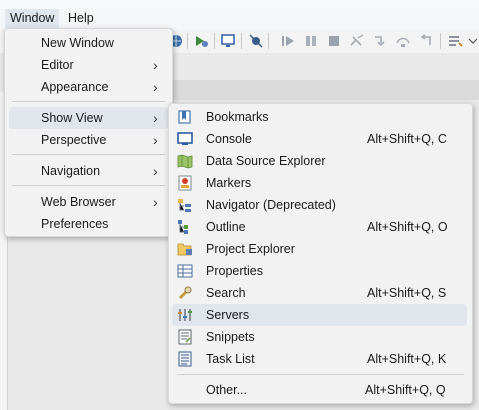  What do you see at coordinates (403, 41) in the screenshot?
I see `step-over-icon` at bounding box center [403, 41].